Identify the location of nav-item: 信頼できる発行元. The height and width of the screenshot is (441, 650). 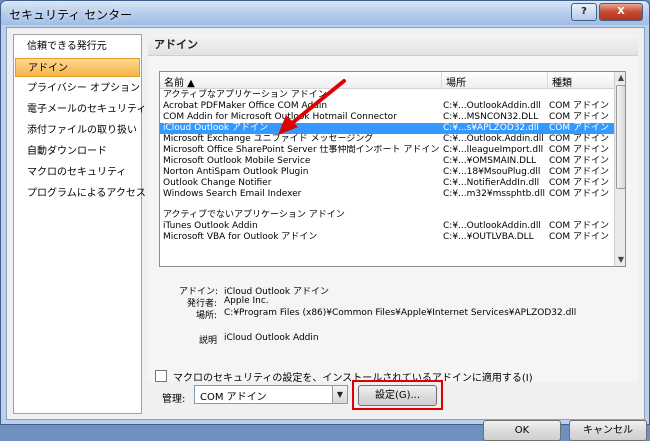
(77, 46).